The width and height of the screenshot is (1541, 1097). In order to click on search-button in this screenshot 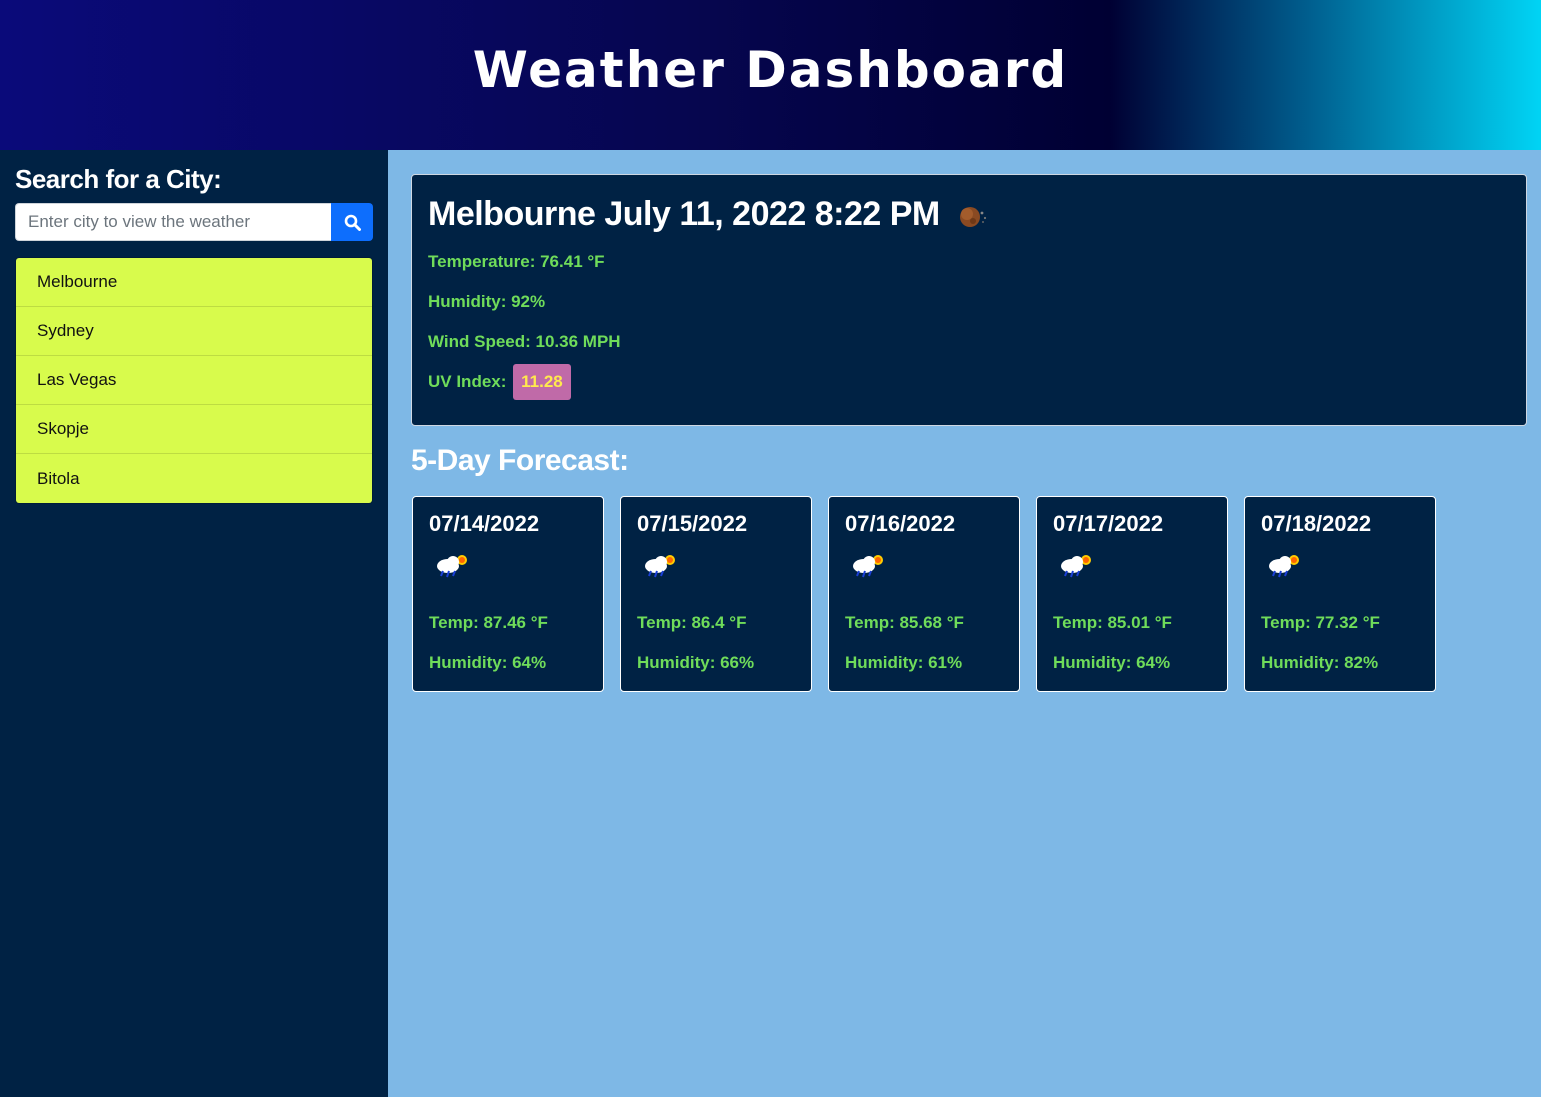, I will do `click(352, 222)`.